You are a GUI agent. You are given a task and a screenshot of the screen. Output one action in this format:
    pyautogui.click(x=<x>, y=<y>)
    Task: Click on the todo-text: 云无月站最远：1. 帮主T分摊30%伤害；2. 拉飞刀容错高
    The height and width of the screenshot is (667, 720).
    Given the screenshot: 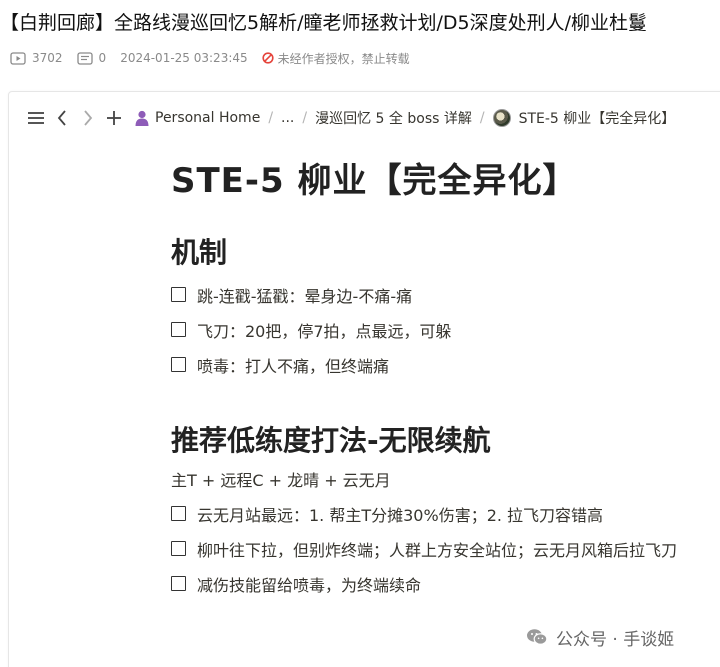 What is the action you would take?
    pyautogui.click(x=400, y=515)
    